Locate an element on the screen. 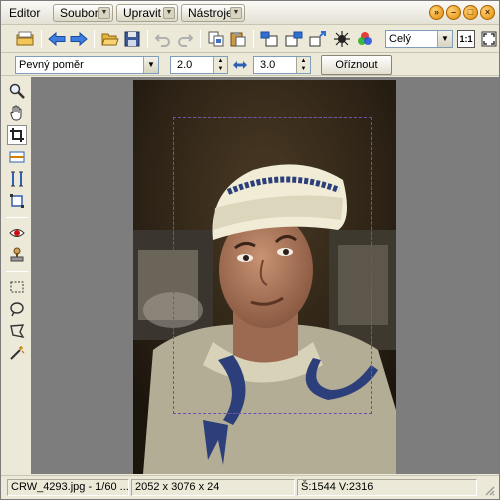 The width and height of the screenshot is (500, 500). restore-button: □ is located at coordinates (470, 12).